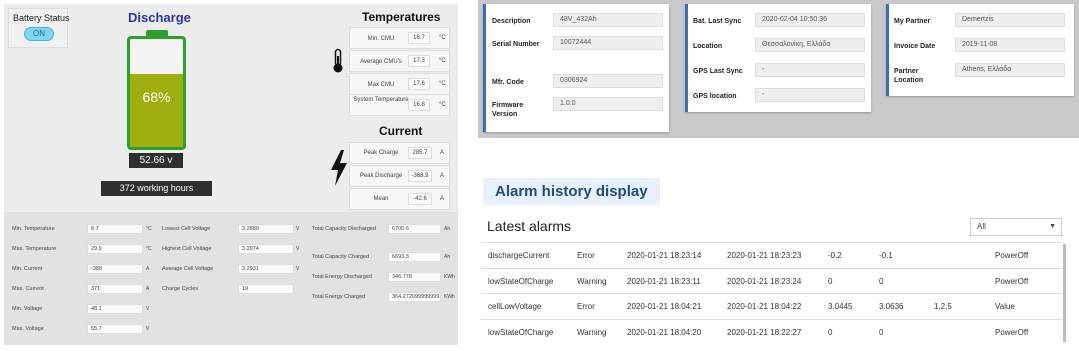 The image size is (1079, 351). What do you see at coordinates (608, 81) in the screenshot?
I see `card-value: 0306924` at bounding box center [608, 81].